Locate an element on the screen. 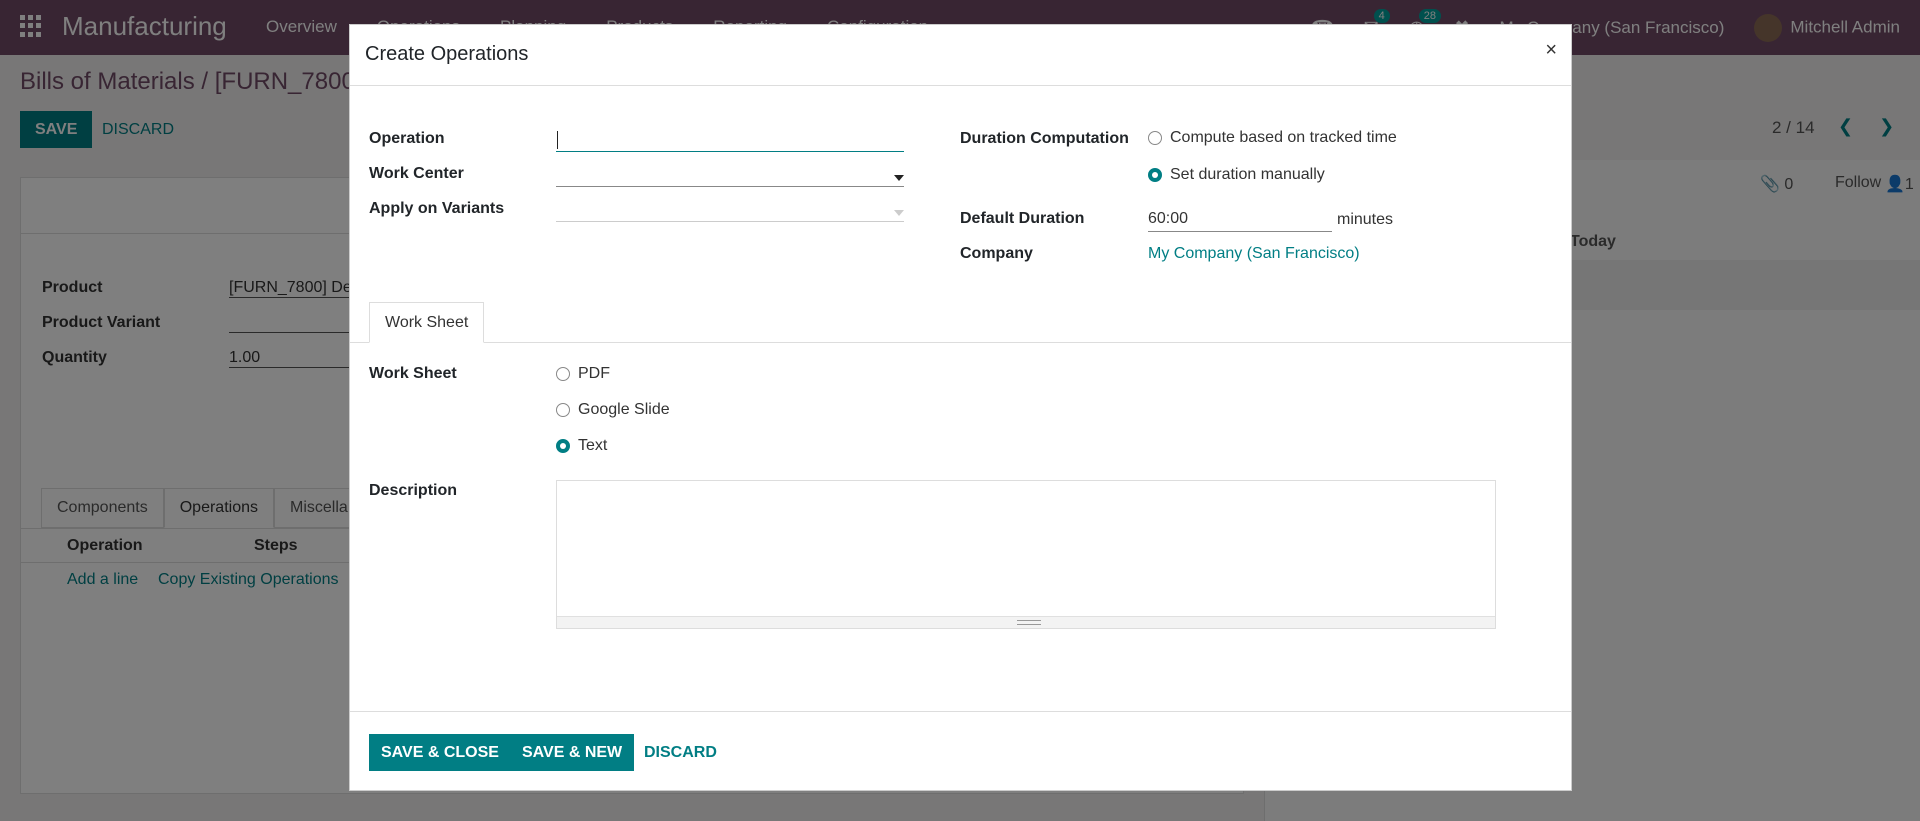  company-link: My Company (San Francisco) is located at coordinates (1254, 254).